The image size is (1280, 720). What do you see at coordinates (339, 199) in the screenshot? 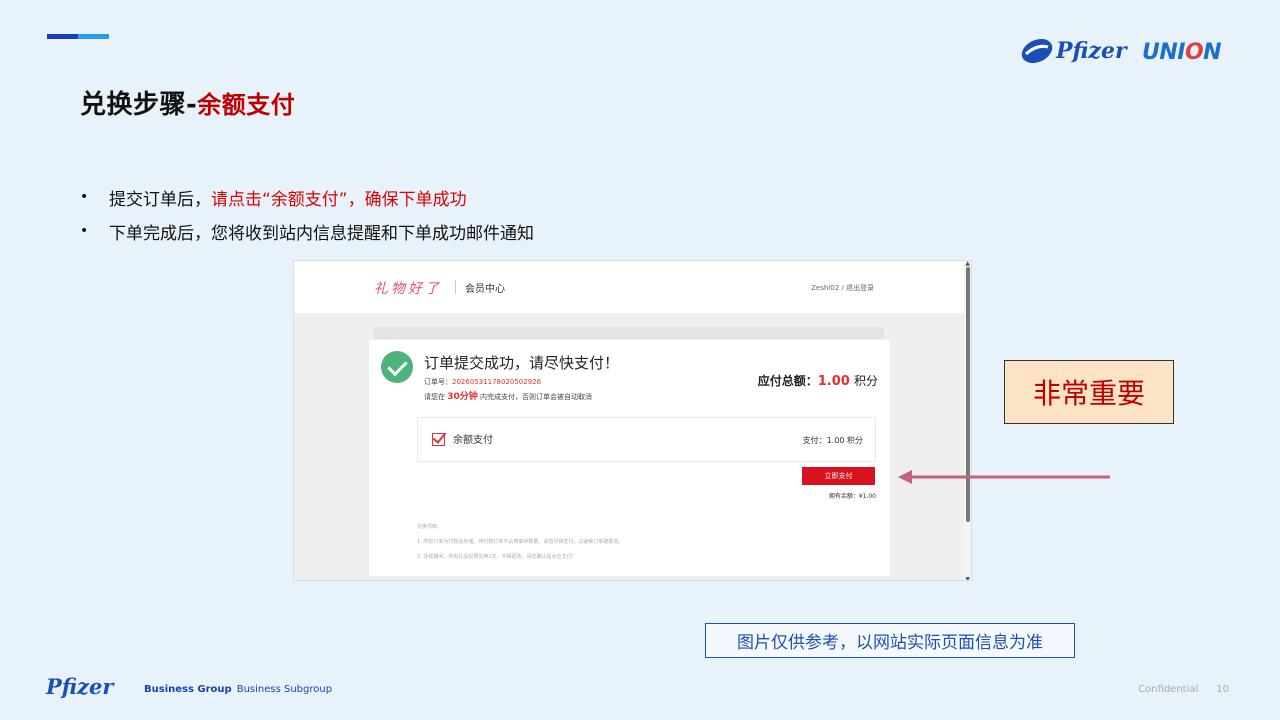
I see `bullet-highlight: 请点击“余额支付”，确保下单成功` at bounding box center [339, 199].